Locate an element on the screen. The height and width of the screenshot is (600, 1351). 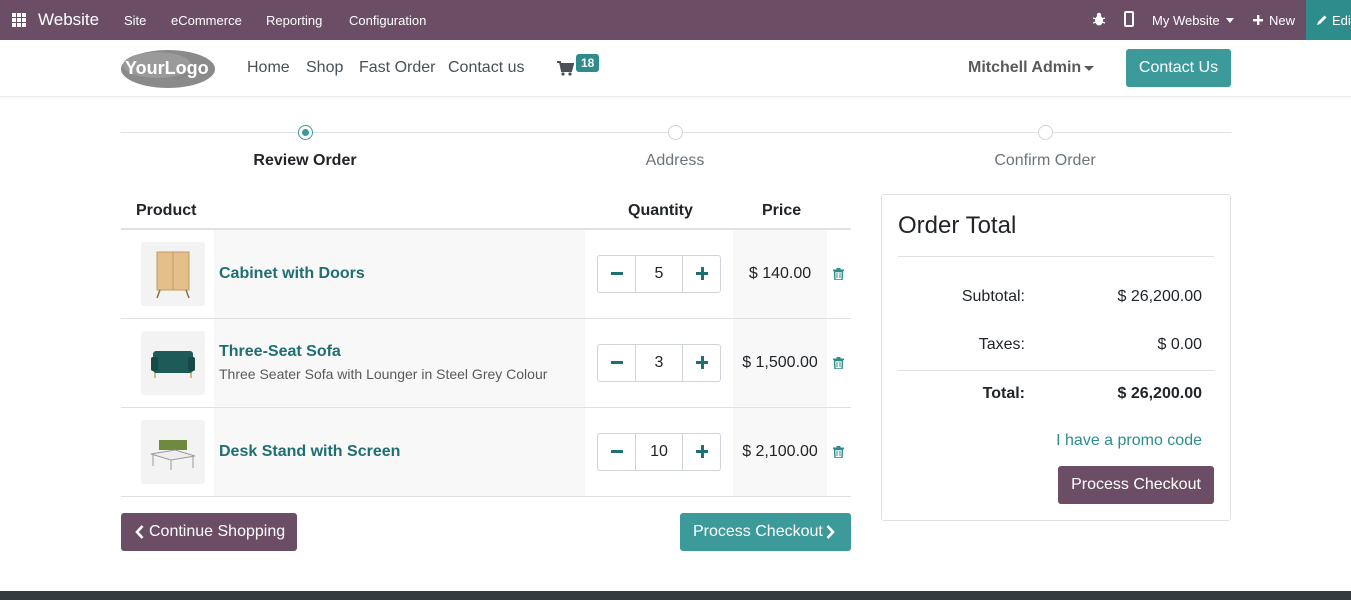
mobile-preview-icon is located at coordinates (1129, 19).